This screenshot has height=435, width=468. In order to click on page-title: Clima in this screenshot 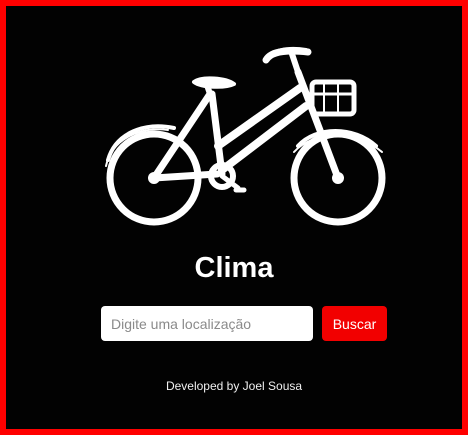, I will do `click(234, 268)`.